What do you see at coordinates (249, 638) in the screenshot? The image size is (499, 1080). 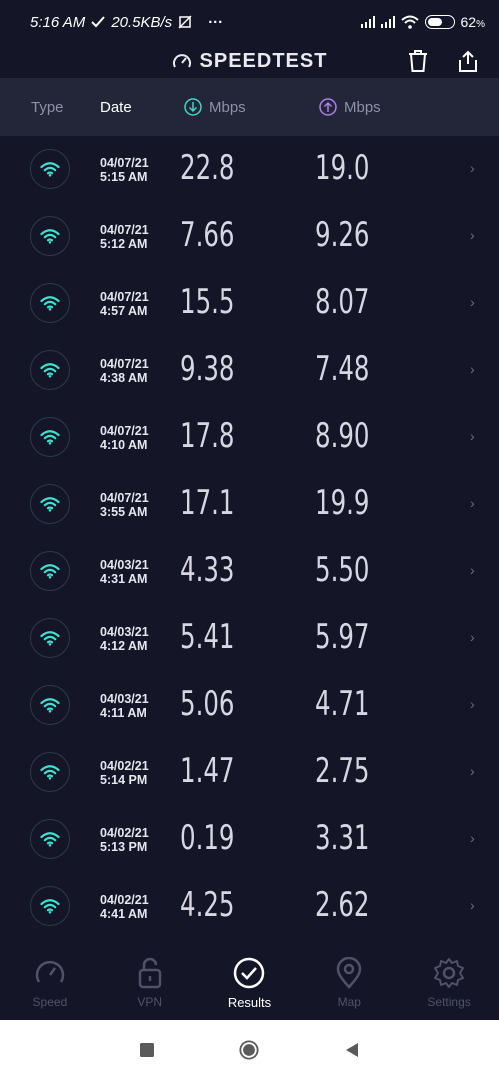 I see `result-row: 04/03/21 4:12 AM 5.41 5.97 ›` at bounding box center [249, 638].